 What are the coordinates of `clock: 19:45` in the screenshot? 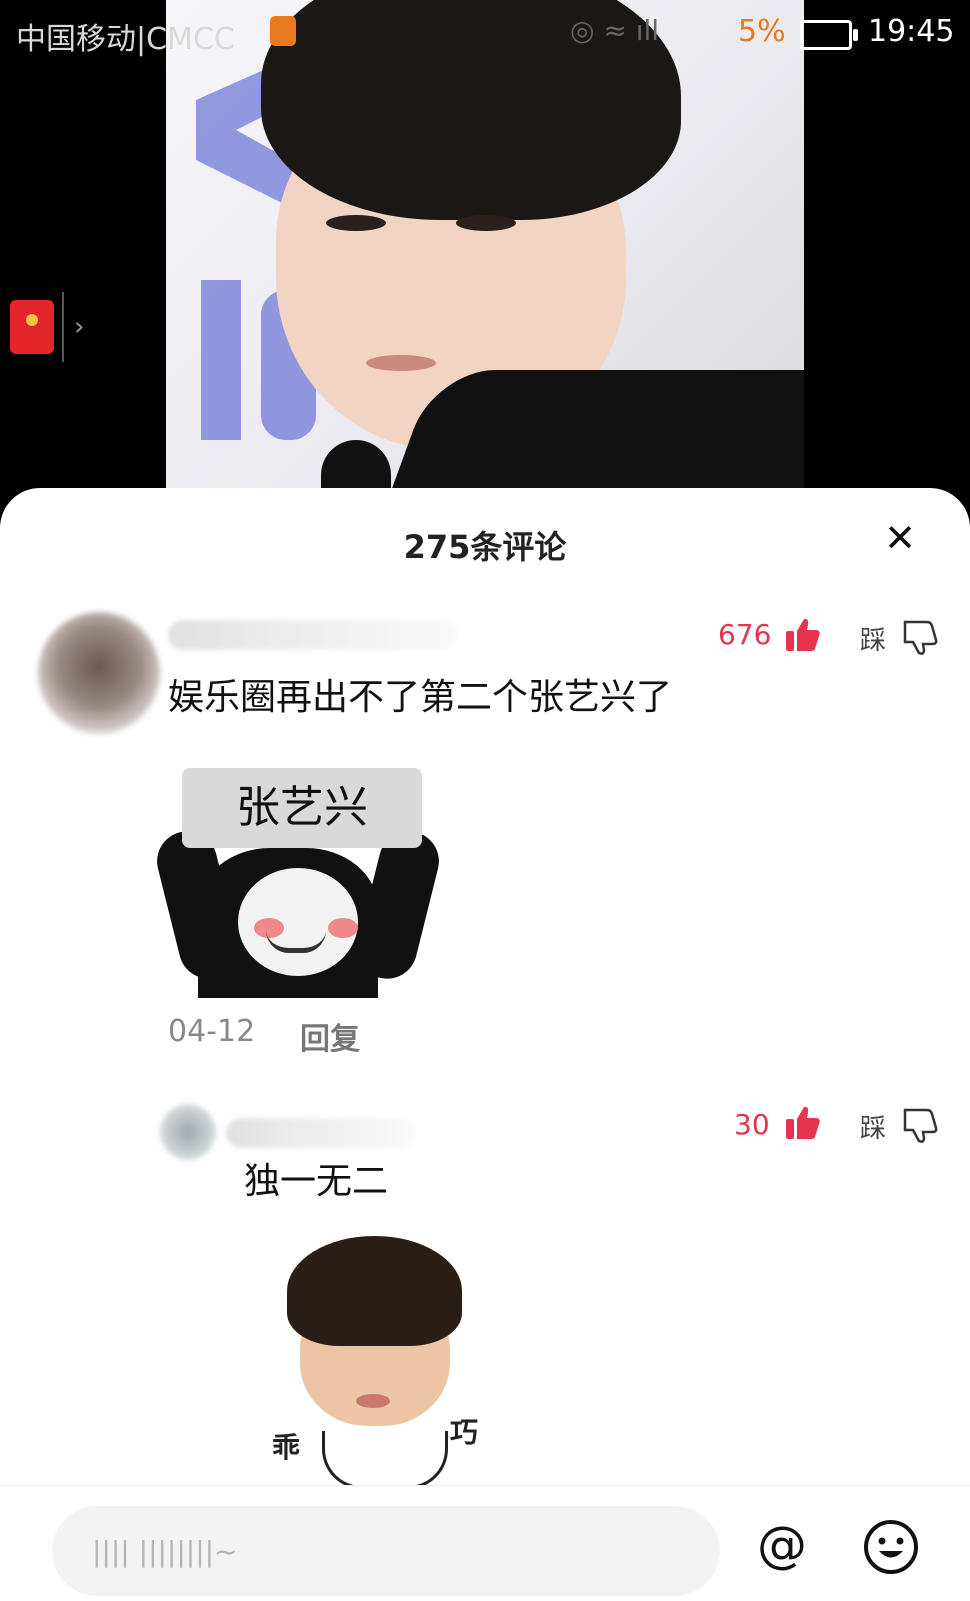 It's located at (911, 31).